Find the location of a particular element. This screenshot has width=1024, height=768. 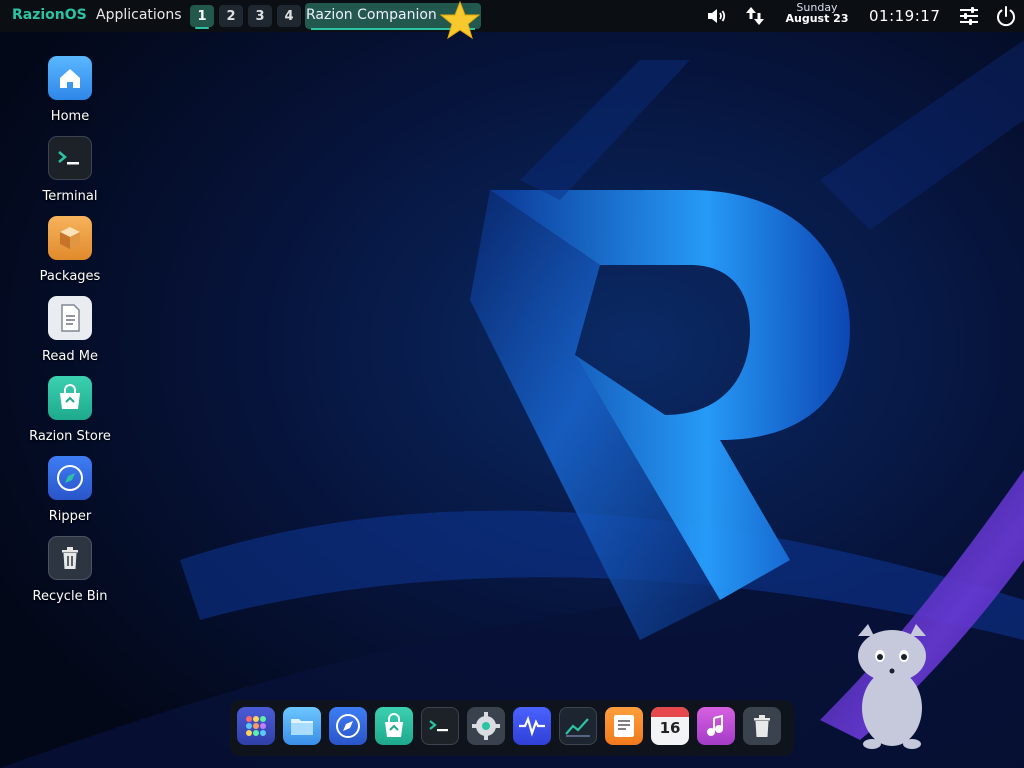

notes-icon is located at coordinates (624, 726).